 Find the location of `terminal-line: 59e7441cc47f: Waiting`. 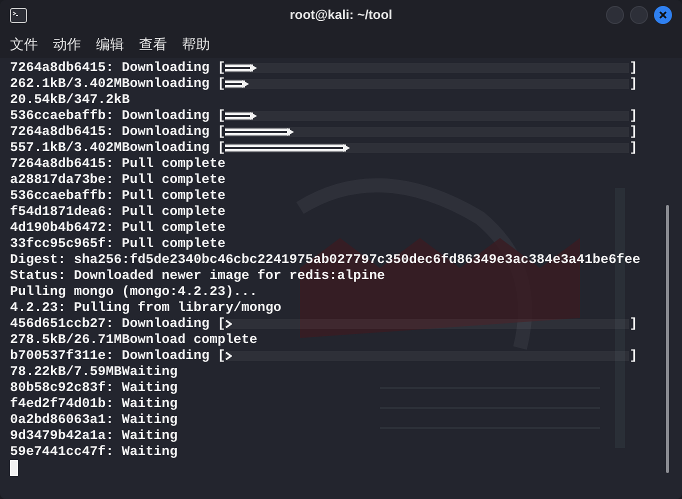

terminal-line: 59e7441cc47f: Waiting is located at coordinates (94, 452).